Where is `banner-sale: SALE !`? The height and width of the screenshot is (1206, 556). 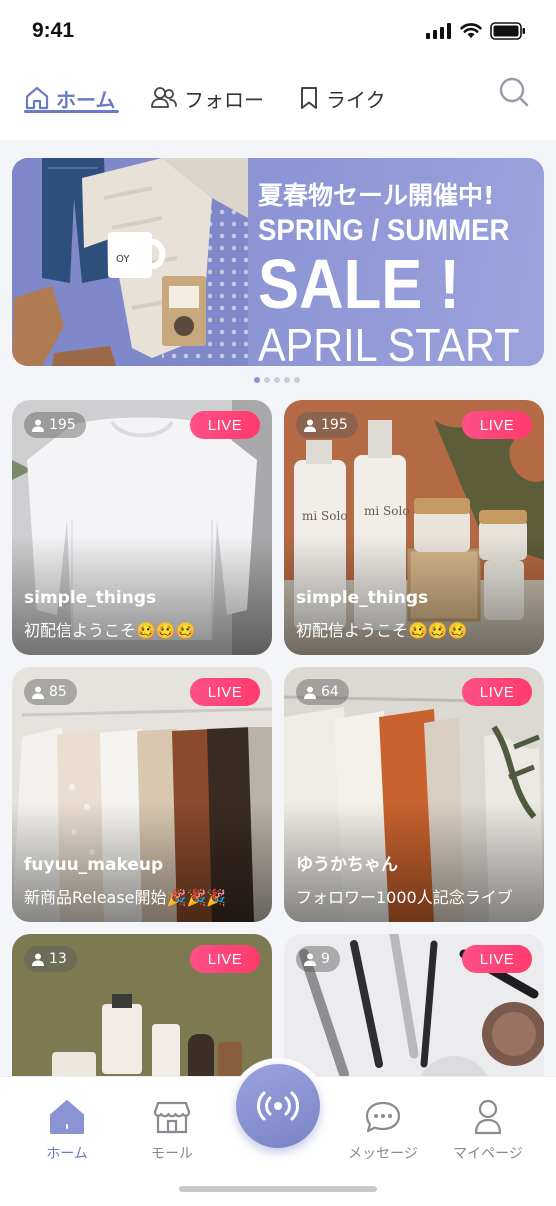 banner-sale: SALE ! is located at coordinates (359, 284).